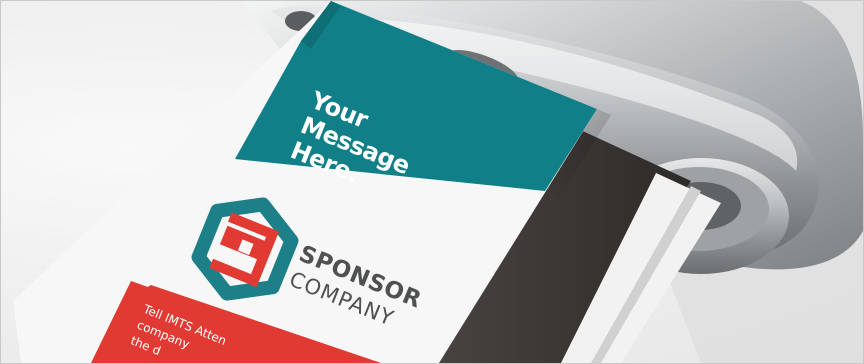 This screenshot has width=864, height=364. I want to click on interlocking-s-hexagon-logo, so click(245, 249).